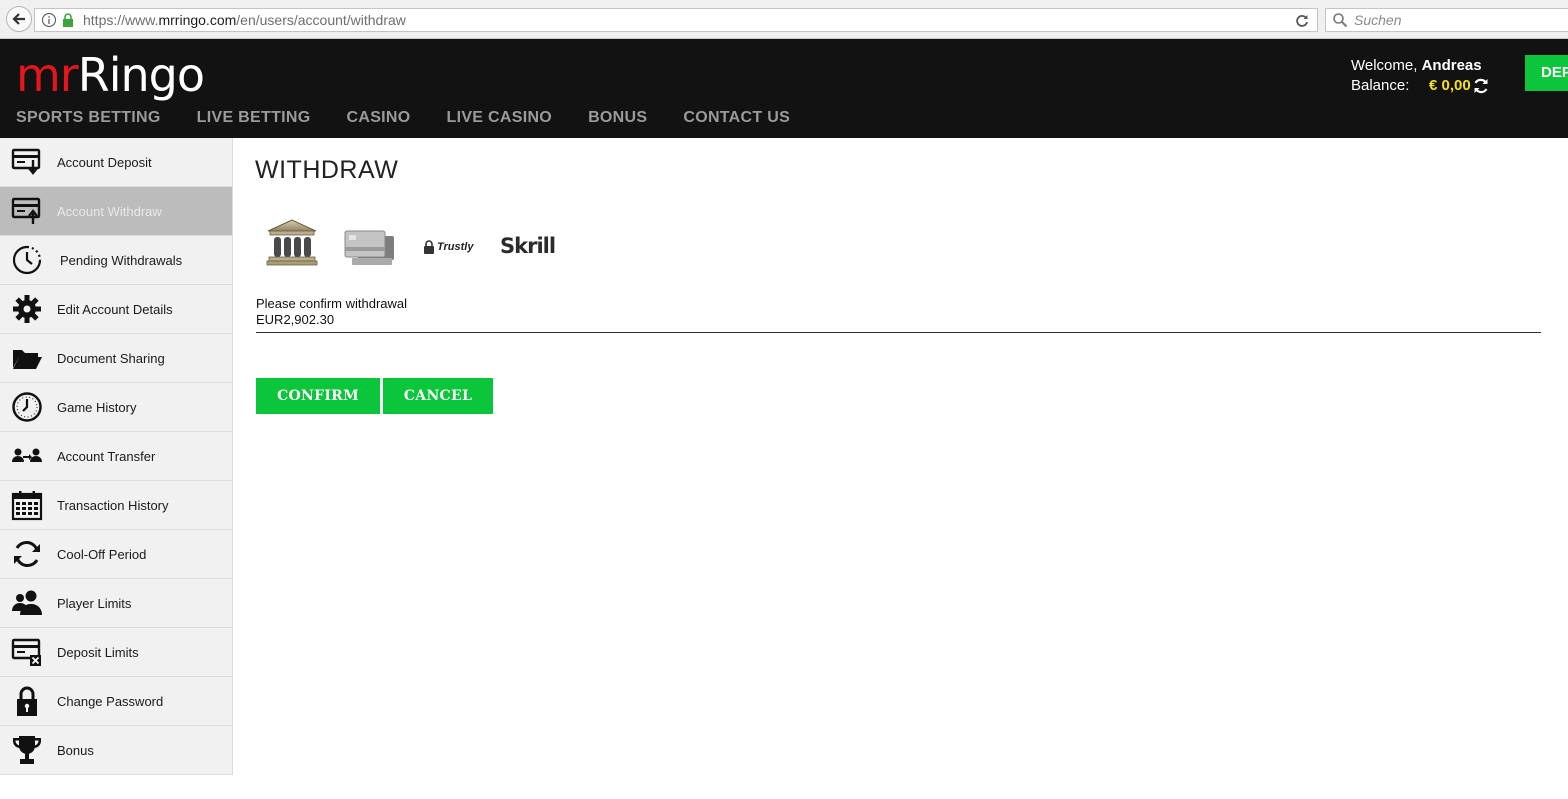 This screenshot has width=1568, height=799. Describe the element at coordinates (898, 332) in the screenshot. I see `amount-underline` at that location.